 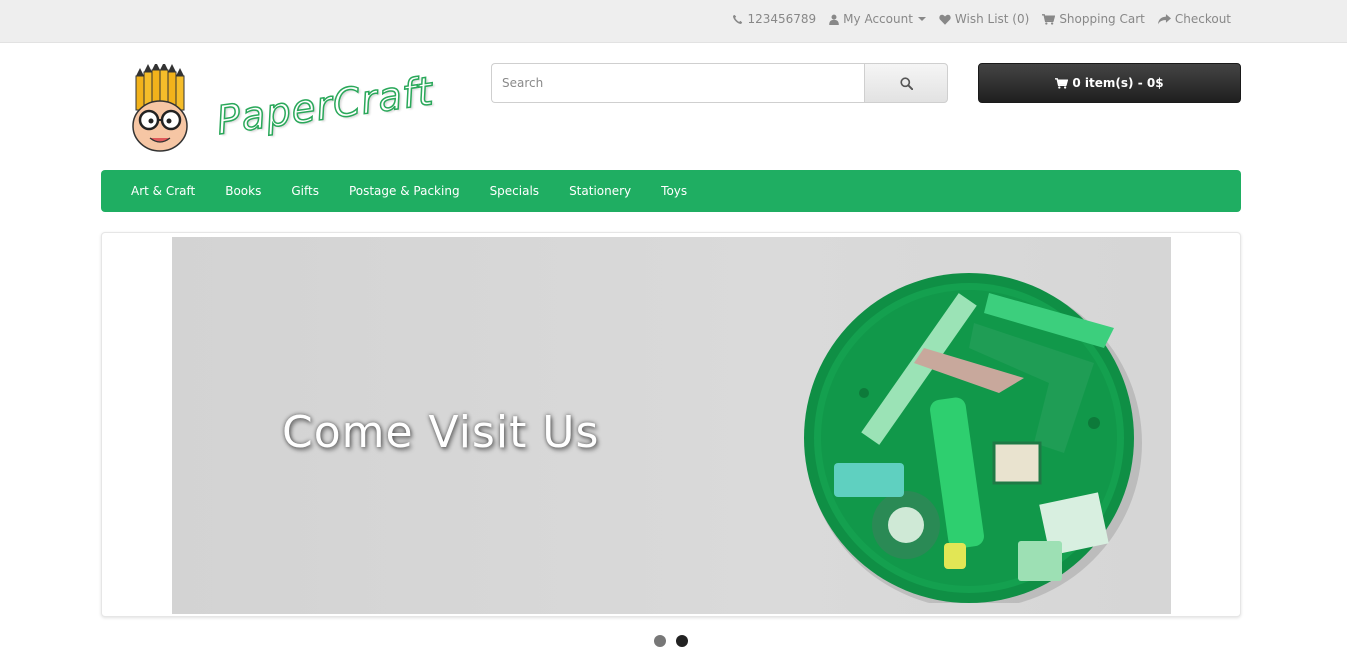 I want to click on search-input, so click(x=677, y=83).